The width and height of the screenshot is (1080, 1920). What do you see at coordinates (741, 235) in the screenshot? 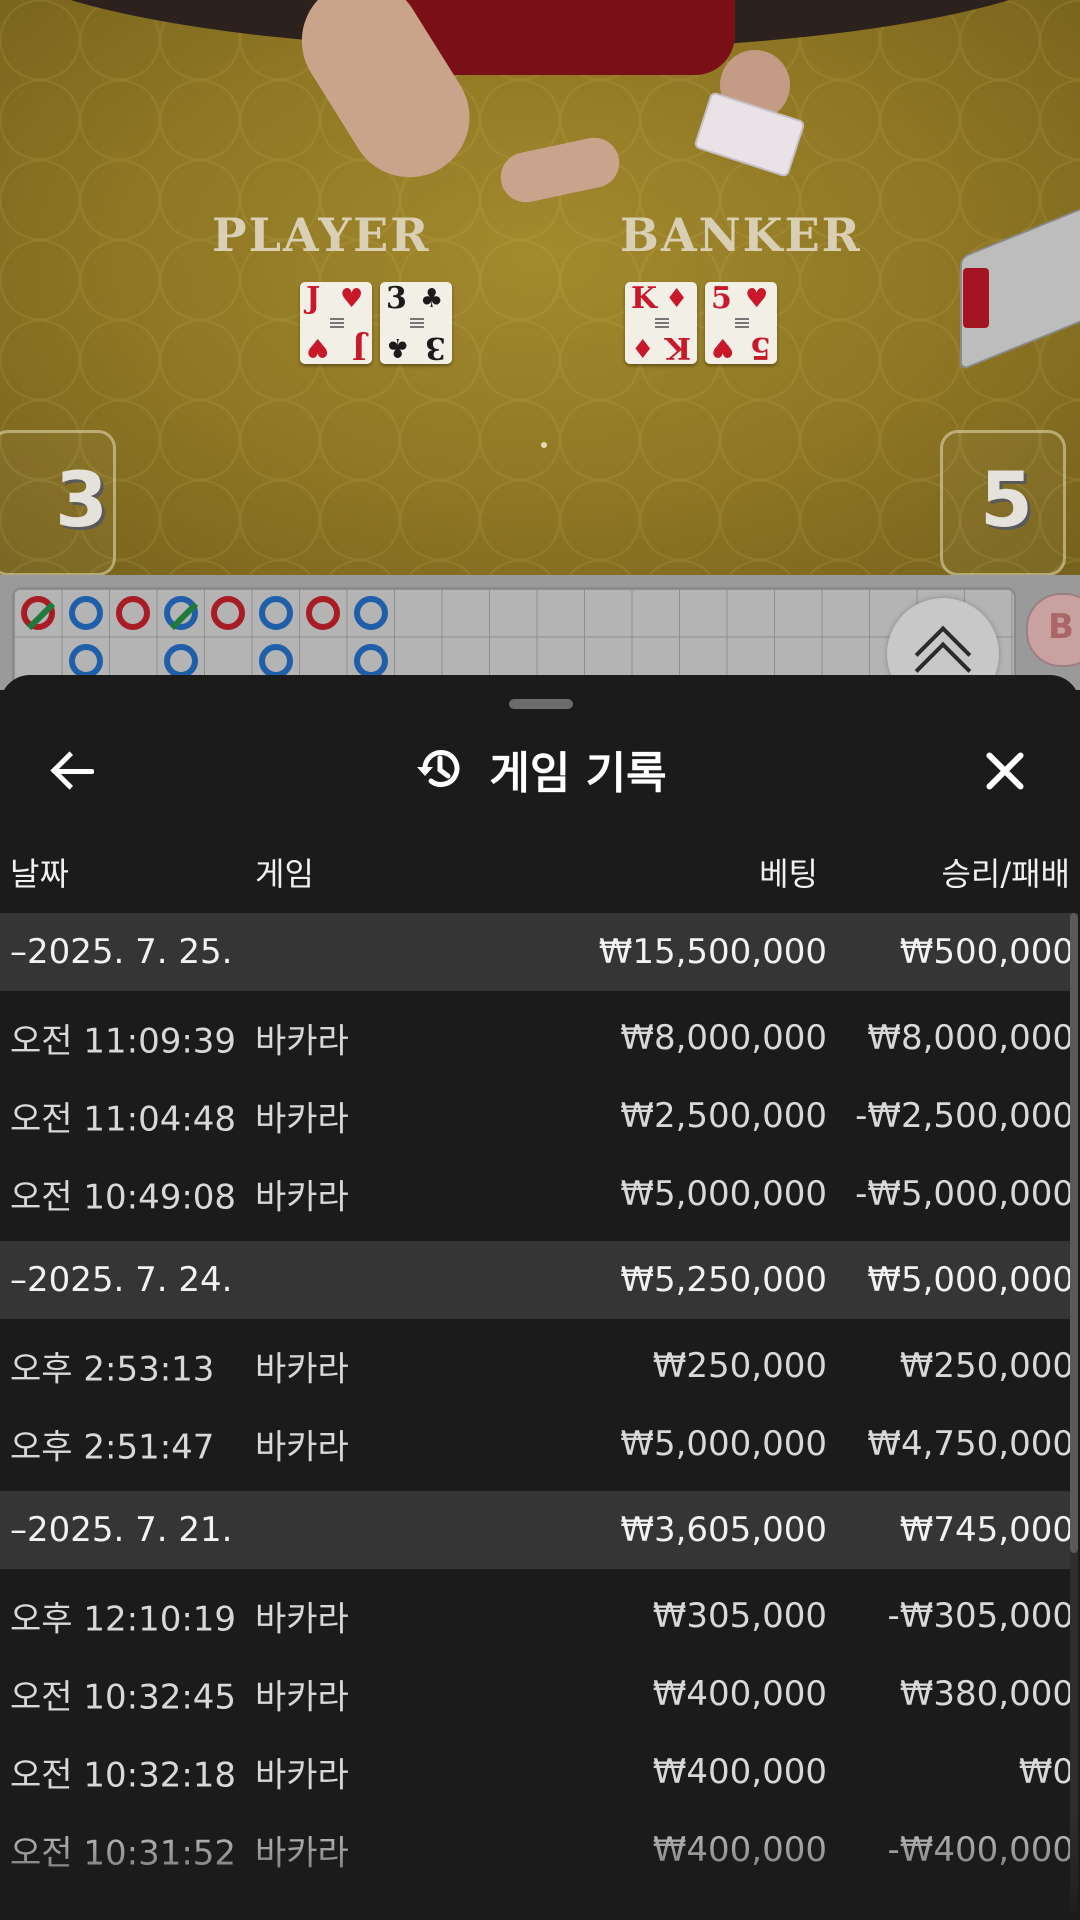
I see `banker-label: BANKER` at bounding box center [741, 235].